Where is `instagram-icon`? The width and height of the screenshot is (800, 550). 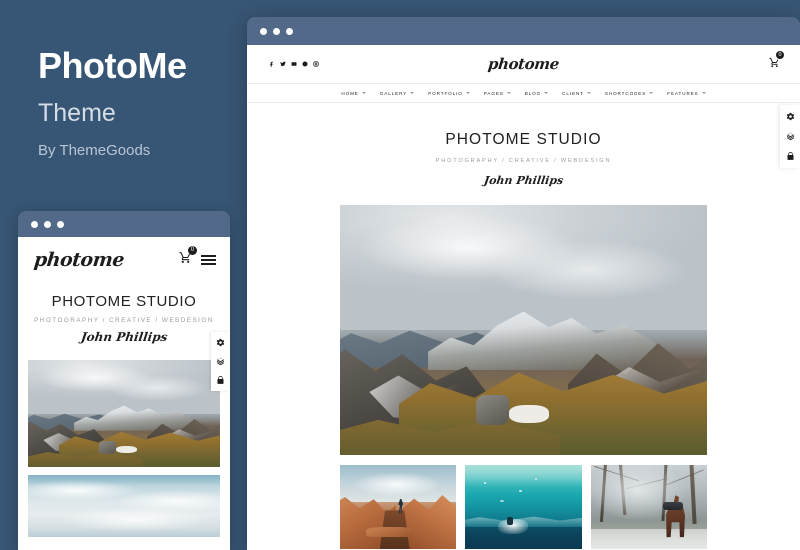 instagram-icon is located at coordinates (316, 64).